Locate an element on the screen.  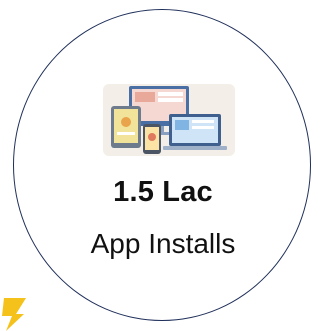
lightning-bolt-icon is located at coordinates (14, 314).